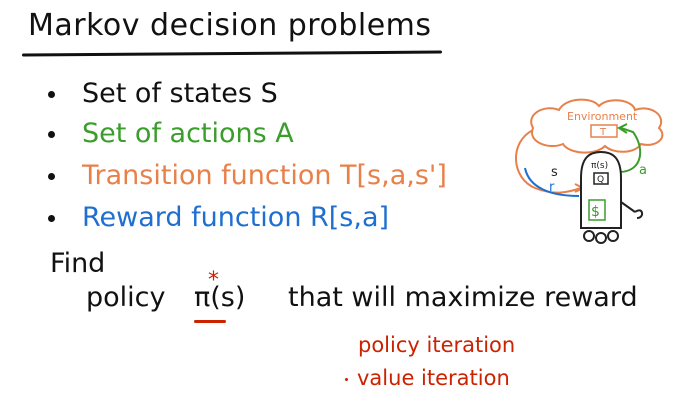  Describe the element at coordinates (346, 379) in the screenshot. I see `stray-mark` at that location.